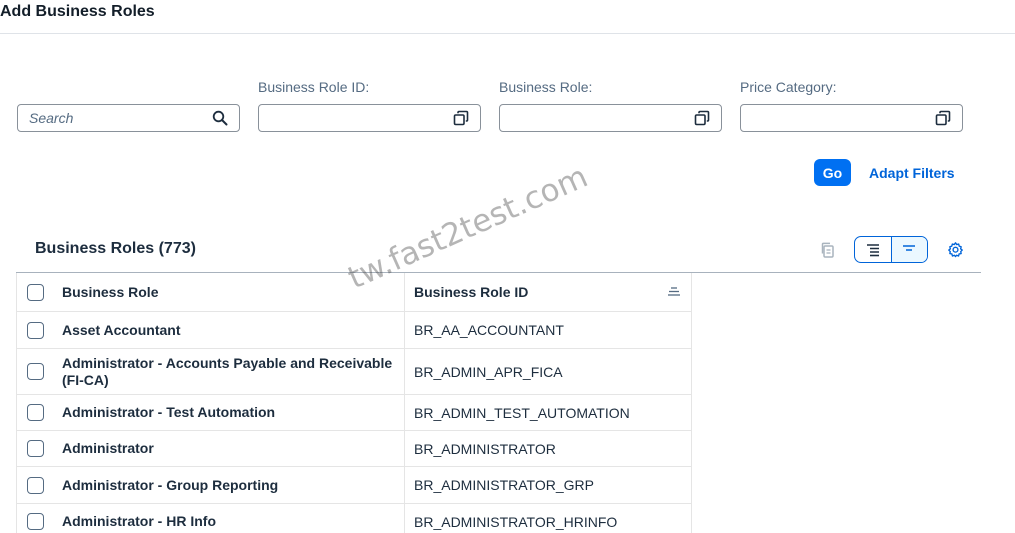 This screenshot has width=1015, height=533. I want to click on business-role-id-cell: BR_AA_ACCOUNTANT, so click(489, 330).